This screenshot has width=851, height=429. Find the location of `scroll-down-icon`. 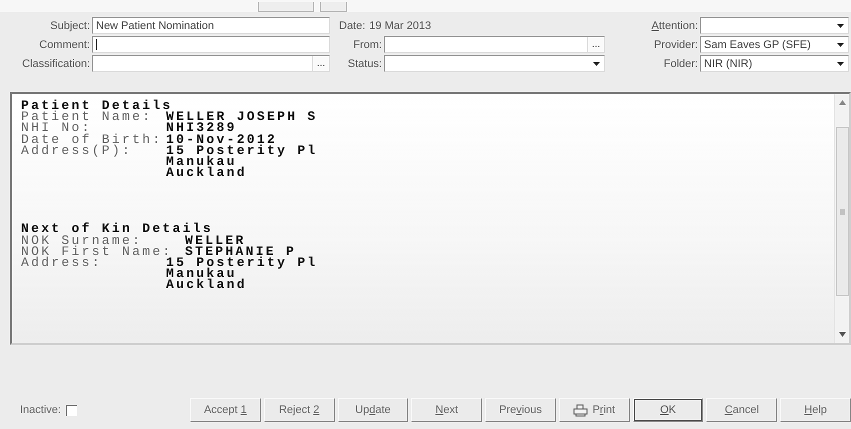

scroll-down-icon is located at coordinates (842, 334).